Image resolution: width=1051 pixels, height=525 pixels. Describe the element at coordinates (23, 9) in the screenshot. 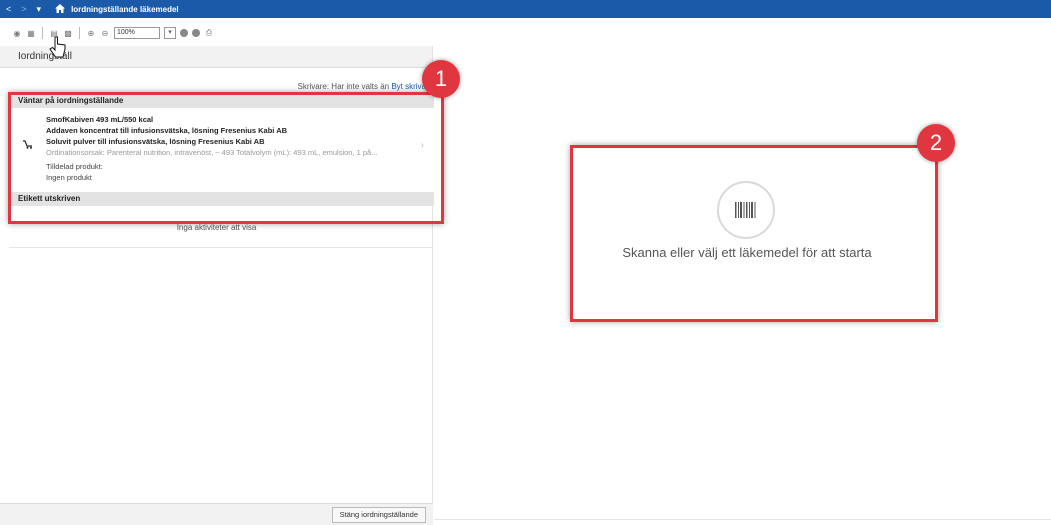

I see `forward-button: >` at that location.